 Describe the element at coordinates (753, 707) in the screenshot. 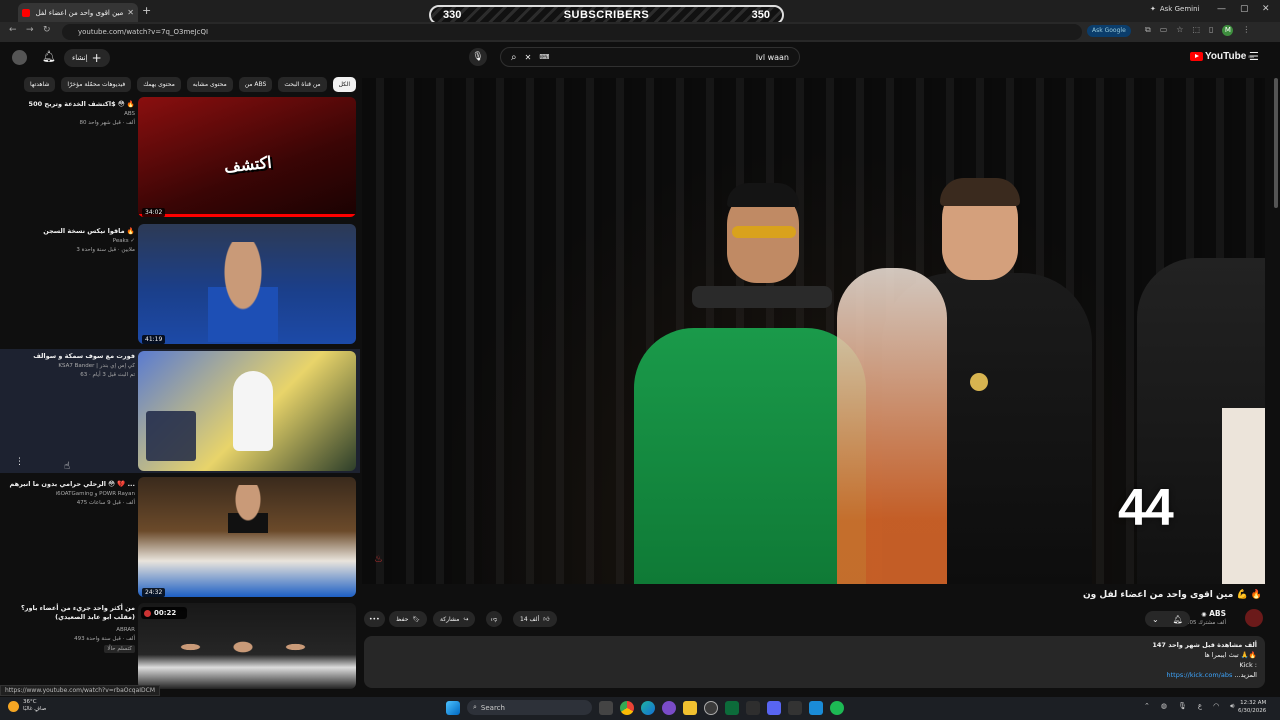

I see `terminal-icon` at that location.